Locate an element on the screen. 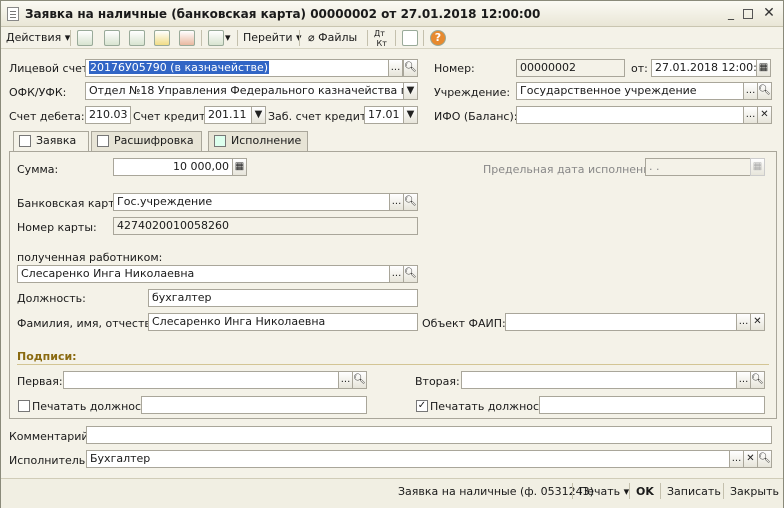 The width and height of the screenshot is (784, 508). offbalance-field: 17.01 is located at coordinates (384, 115).